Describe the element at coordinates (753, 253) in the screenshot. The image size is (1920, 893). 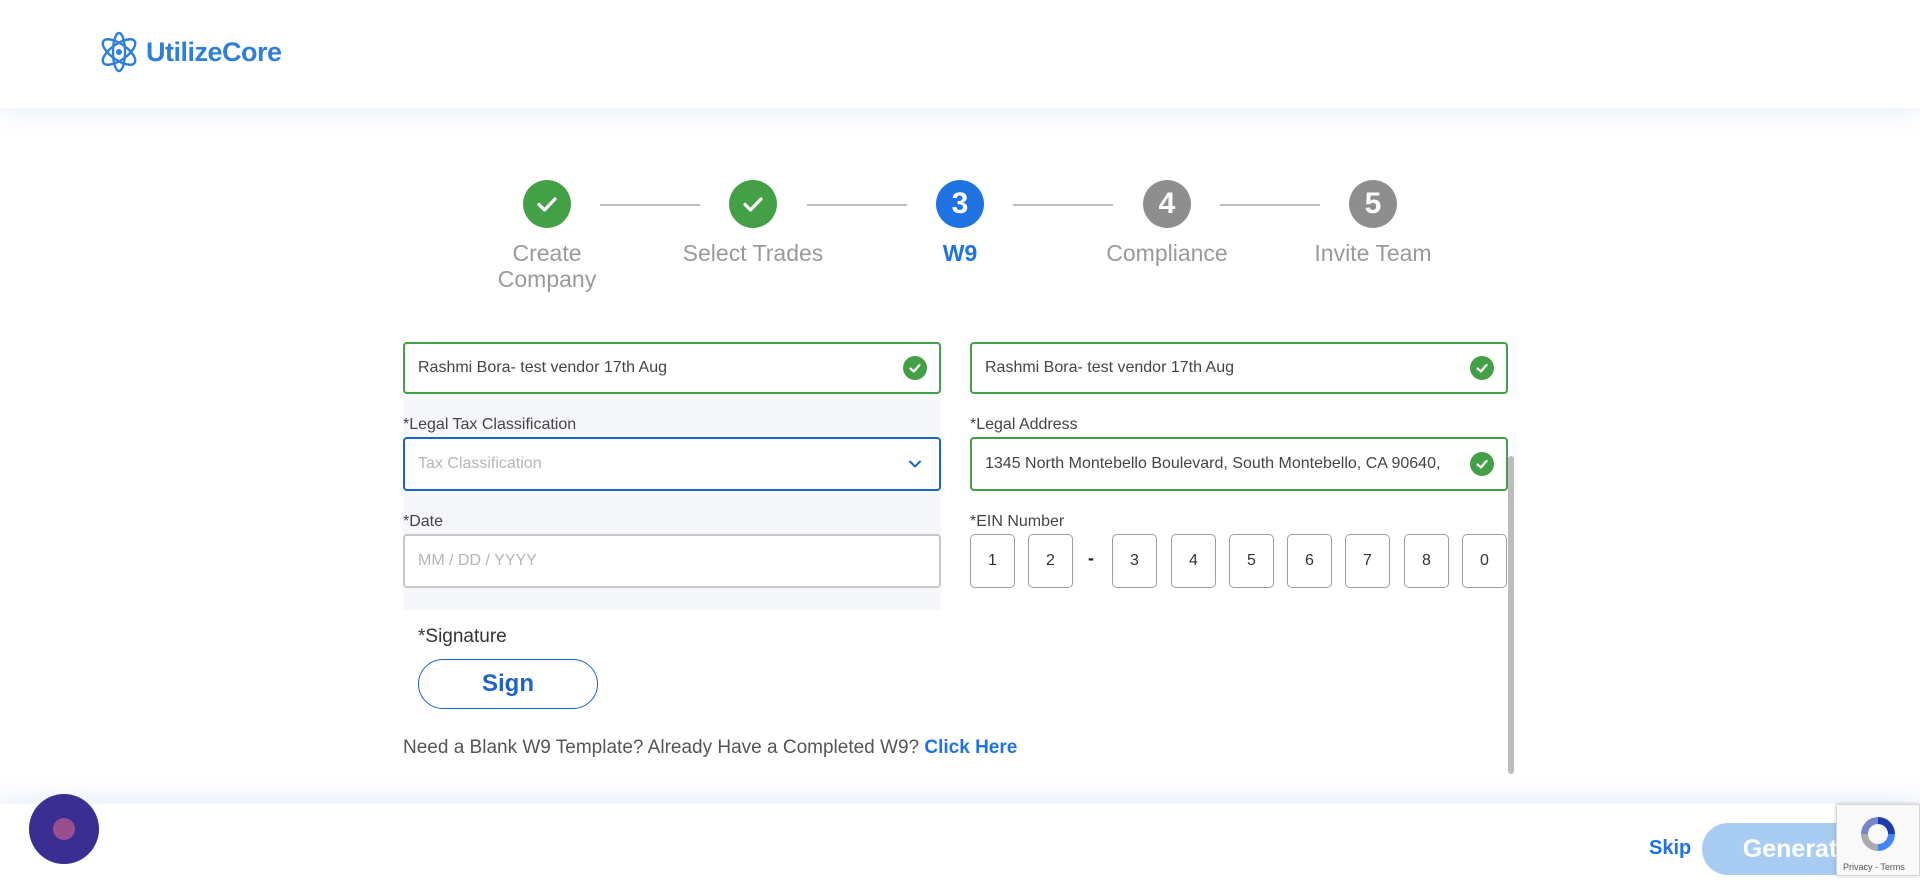
I see `step-label: Select Trades` at that location.